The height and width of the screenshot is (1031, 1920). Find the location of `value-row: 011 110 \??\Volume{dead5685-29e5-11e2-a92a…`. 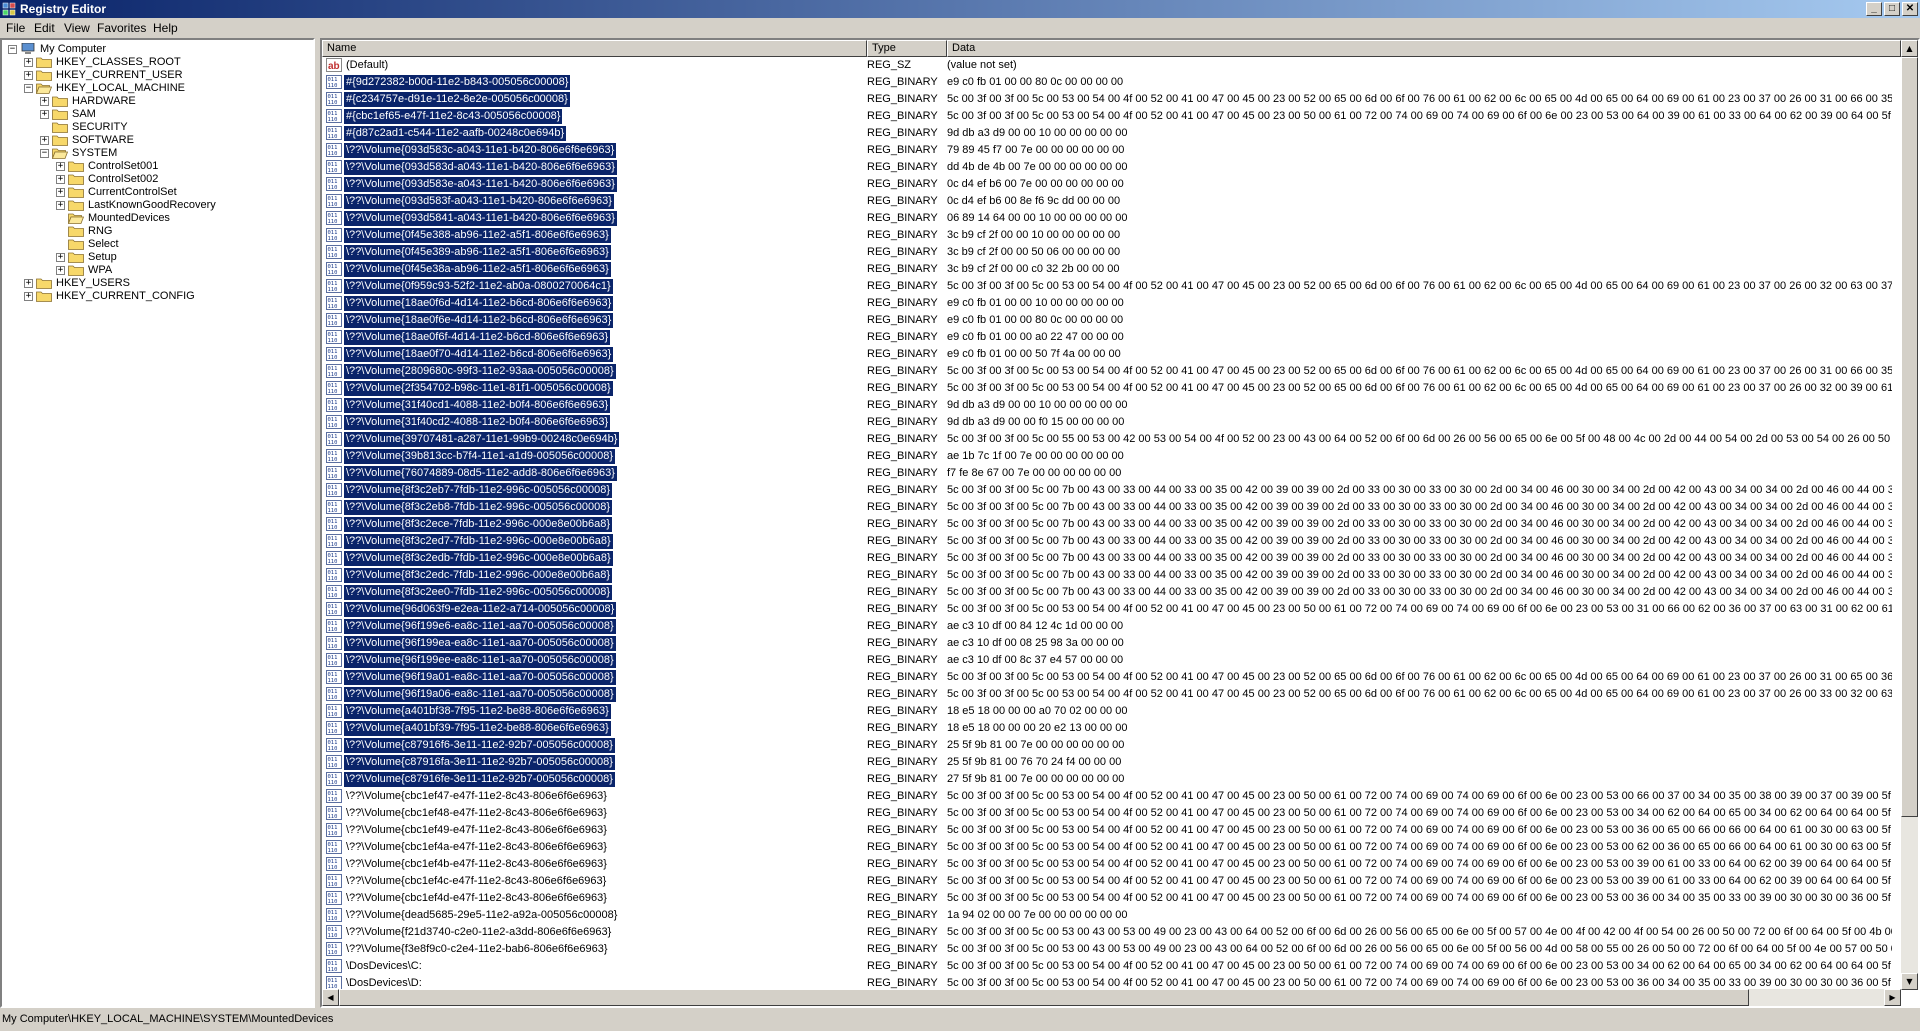

value-row: 011 110 \??\Volume{dead5685-29e5-11e2-a92a… is located at coordinates (1109, 915).